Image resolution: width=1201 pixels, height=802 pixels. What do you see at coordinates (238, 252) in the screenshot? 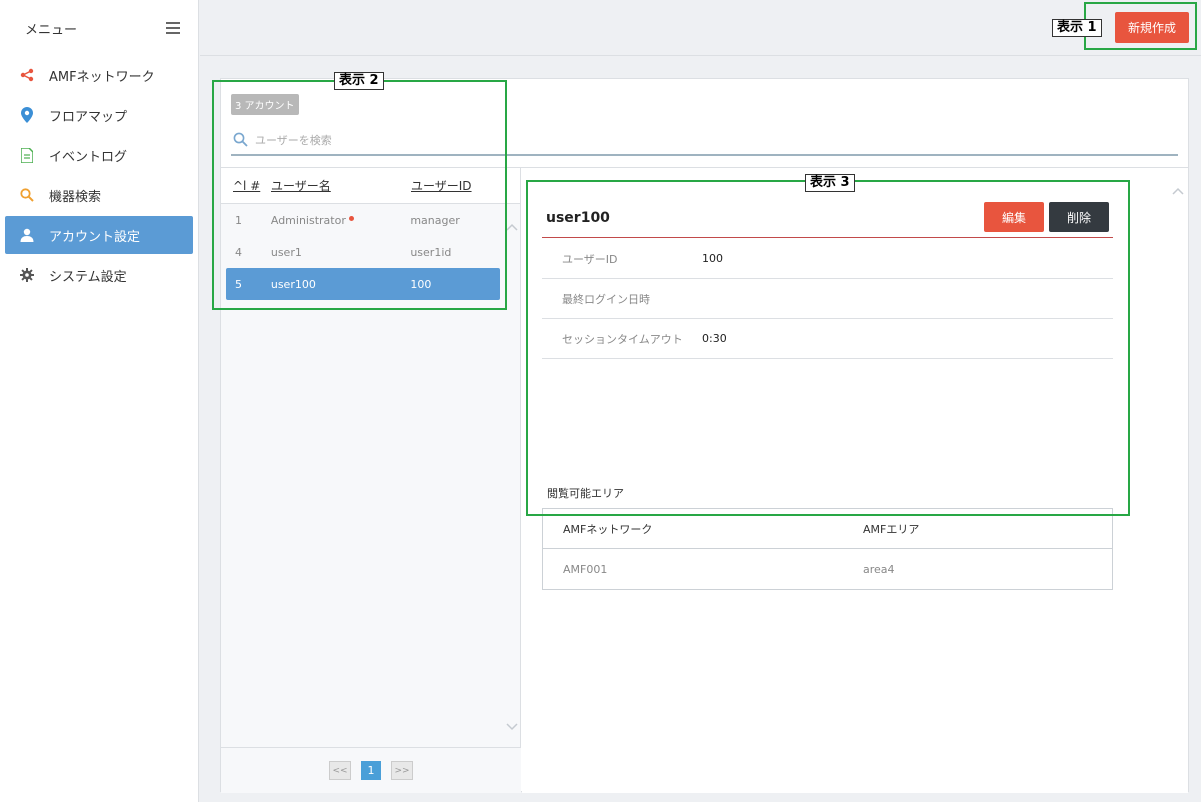
I see `row-no: 4` at bounding box center [238, 252].